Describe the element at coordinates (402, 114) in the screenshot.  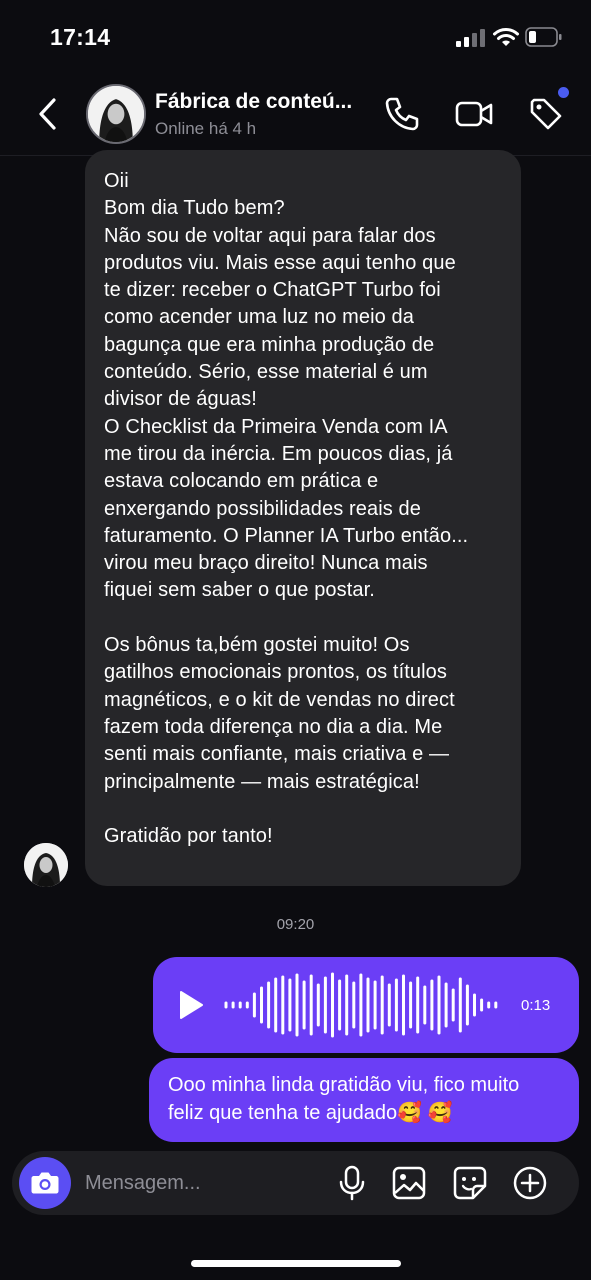
I see `phone-icon` at that location.